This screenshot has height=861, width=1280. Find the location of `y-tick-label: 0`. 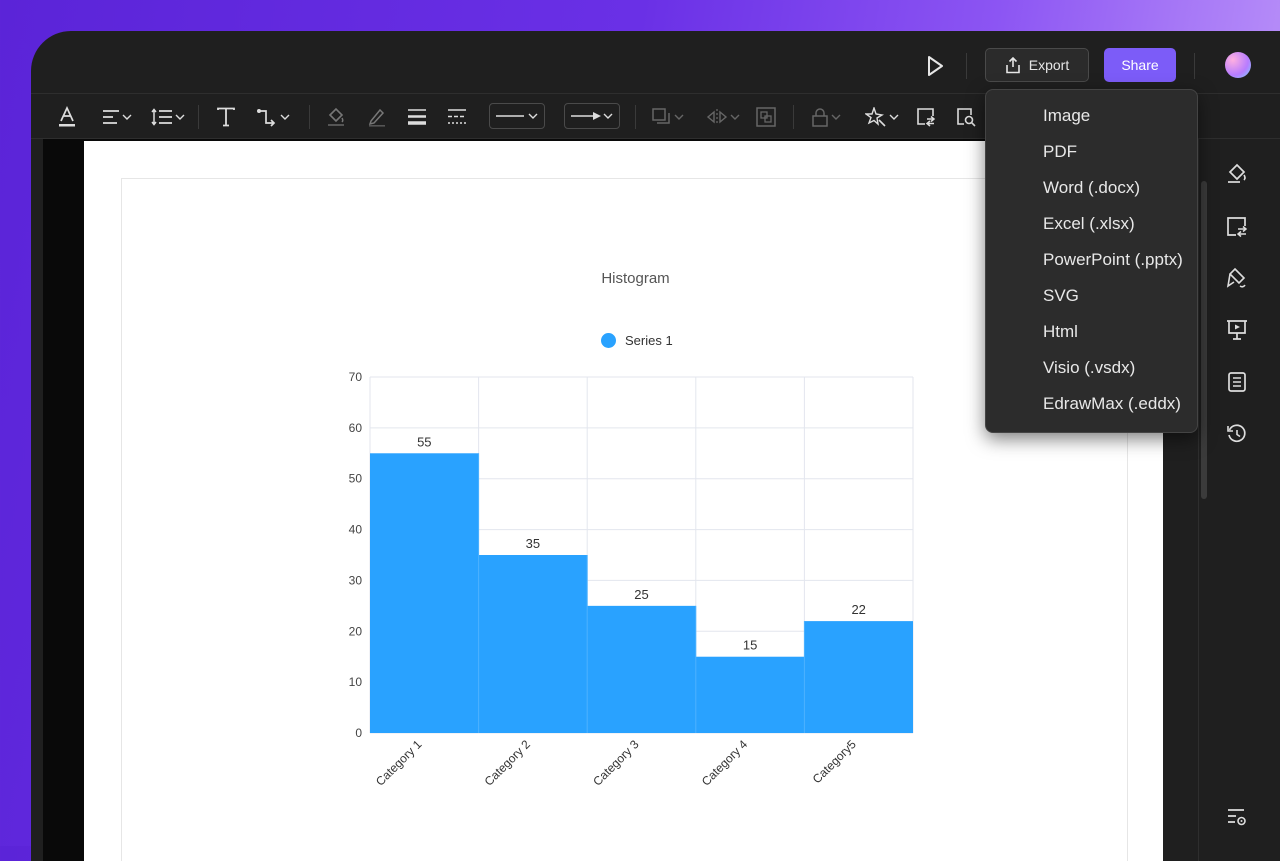

y-tick-label: 0 is located at coordinates (358, 733).